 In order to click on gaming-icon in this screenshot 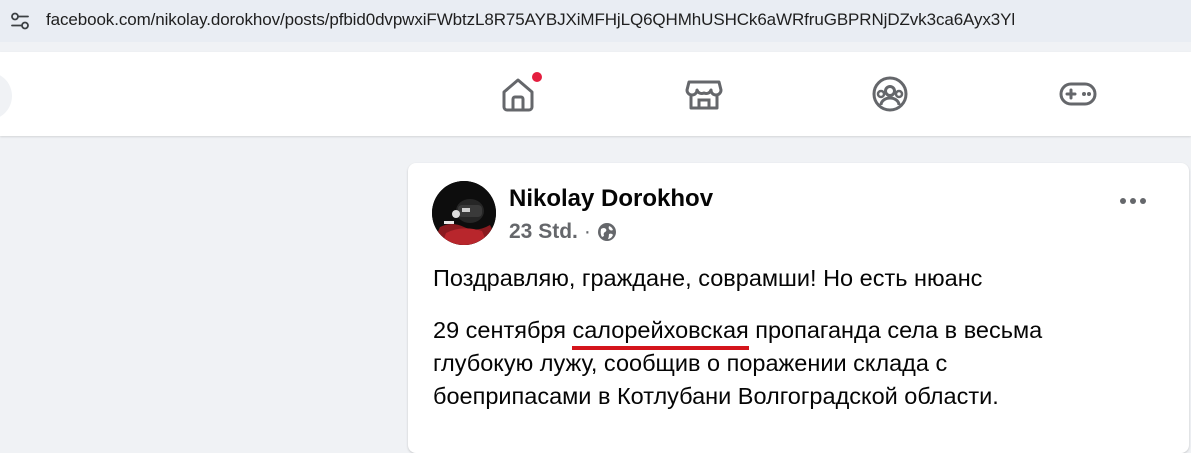, I will do `click(1078, 94)`.